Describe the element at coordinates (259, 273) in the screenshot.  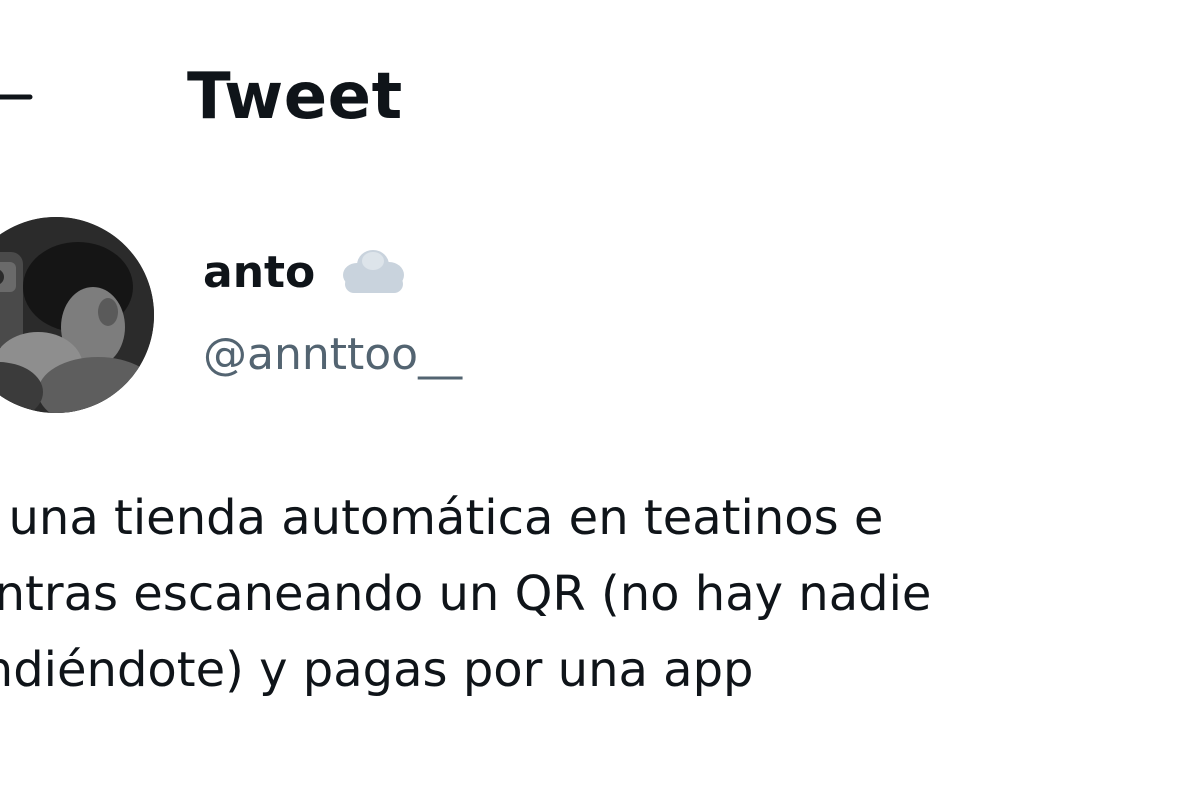
I see `display-name: anto` at that location.